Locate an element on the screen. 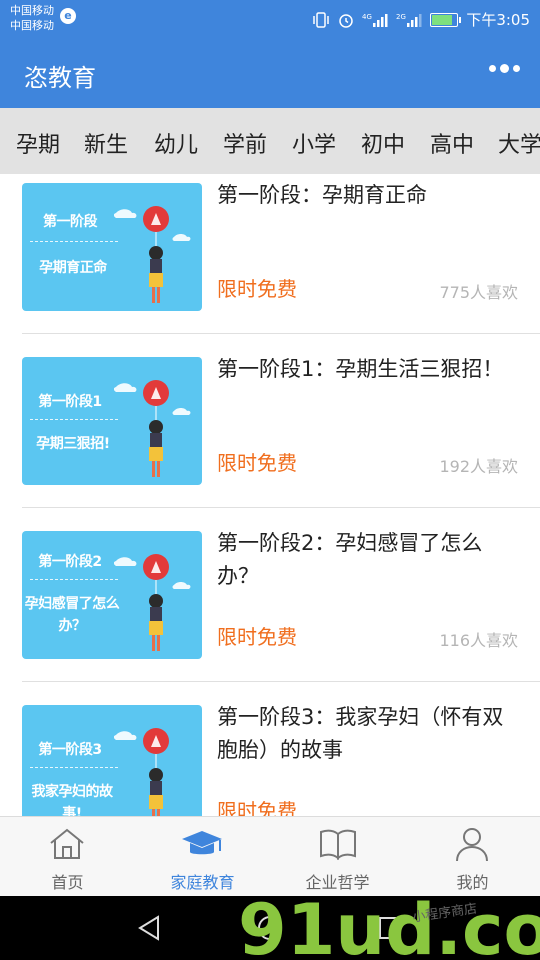  thumbnail-title: 第一阶段1 is located at coordinates (70, 402).